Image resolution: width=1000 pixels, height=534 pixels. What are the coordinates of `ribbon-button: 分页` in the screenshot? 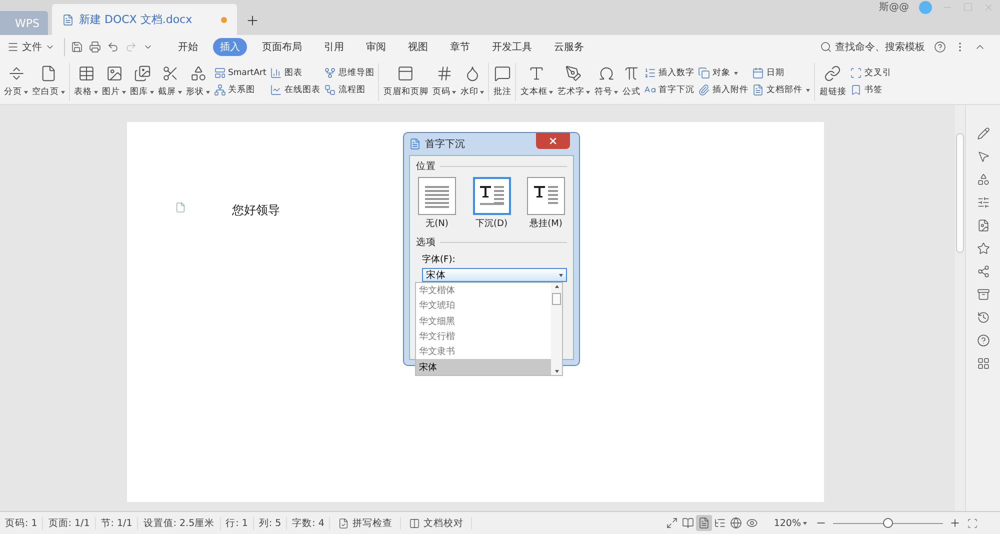 It's located at (16, 81).